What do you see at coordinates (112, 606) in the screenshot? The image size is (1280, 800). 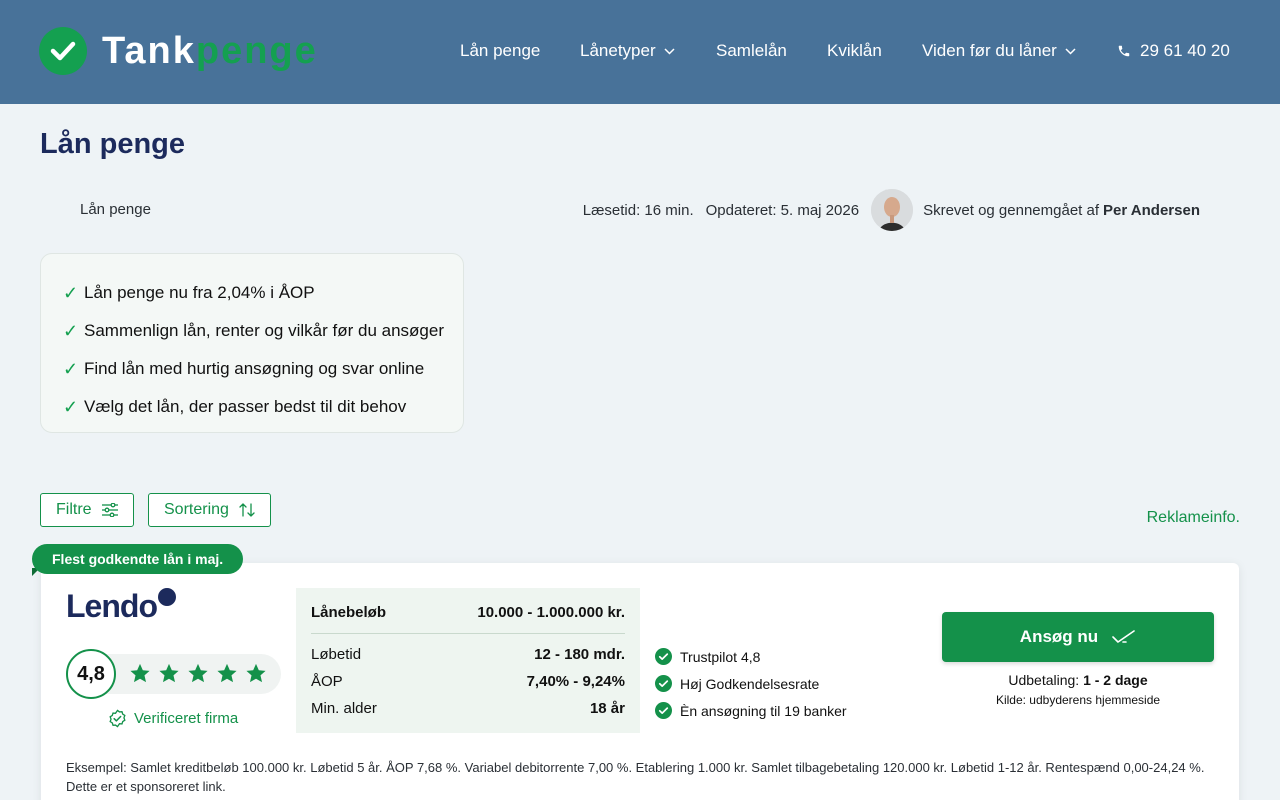 I see `lender-name: Lendo` at bounding box center [112, 606].